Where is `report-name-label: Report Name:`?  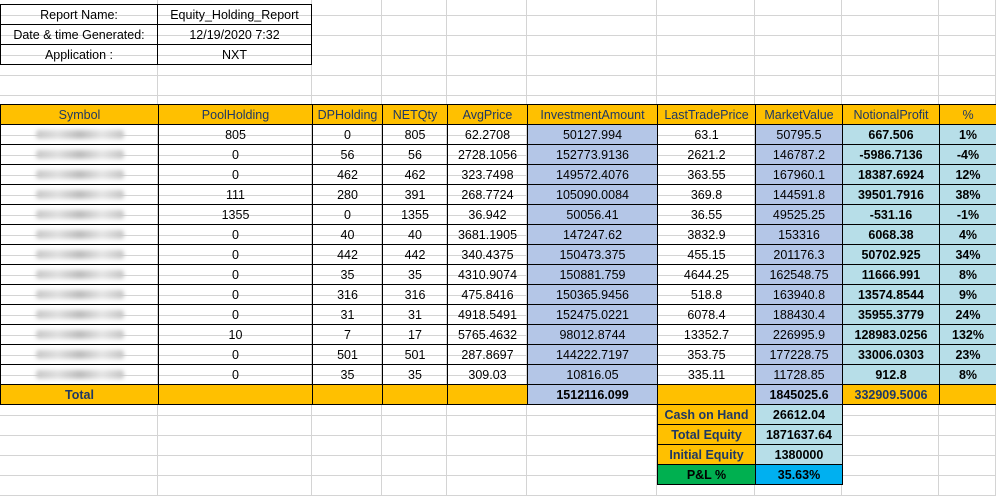
report-name-label: Report Name: is located at coordinates (79, 14).